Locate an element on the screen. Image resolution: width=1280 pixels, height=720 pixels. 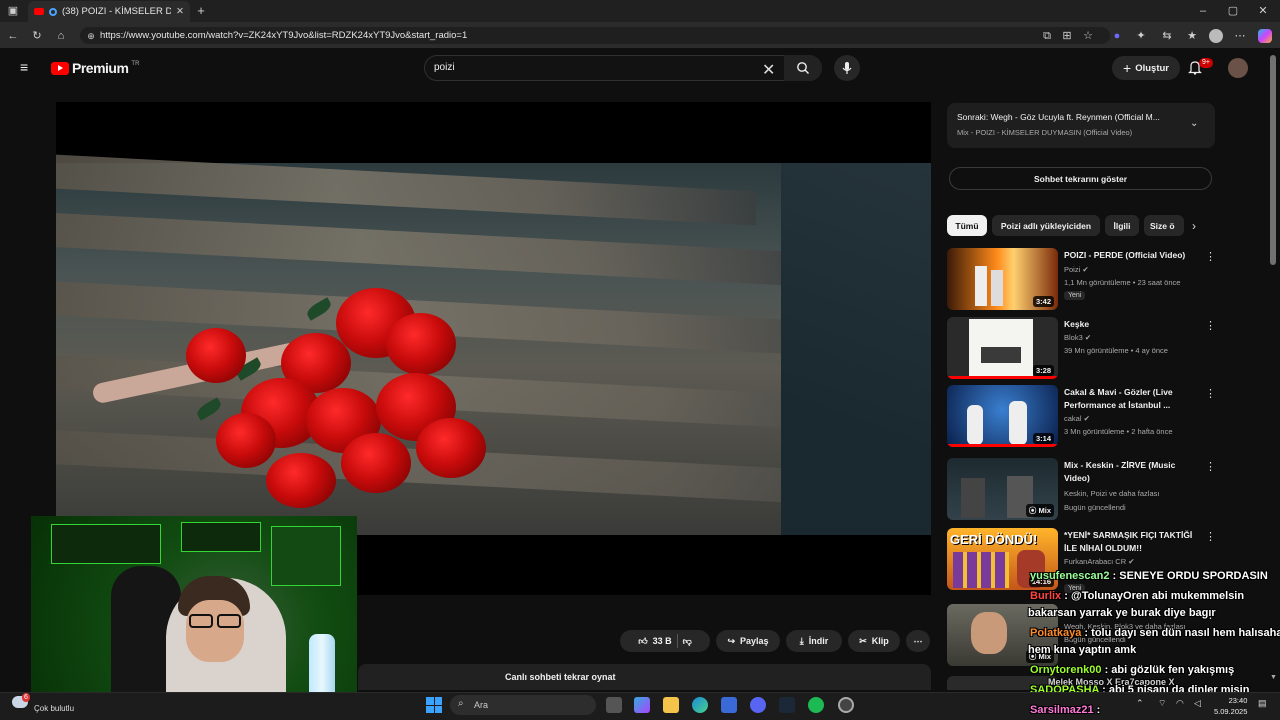
hamburger-menu-icon: ≡ is located at coordinates (27, 67).